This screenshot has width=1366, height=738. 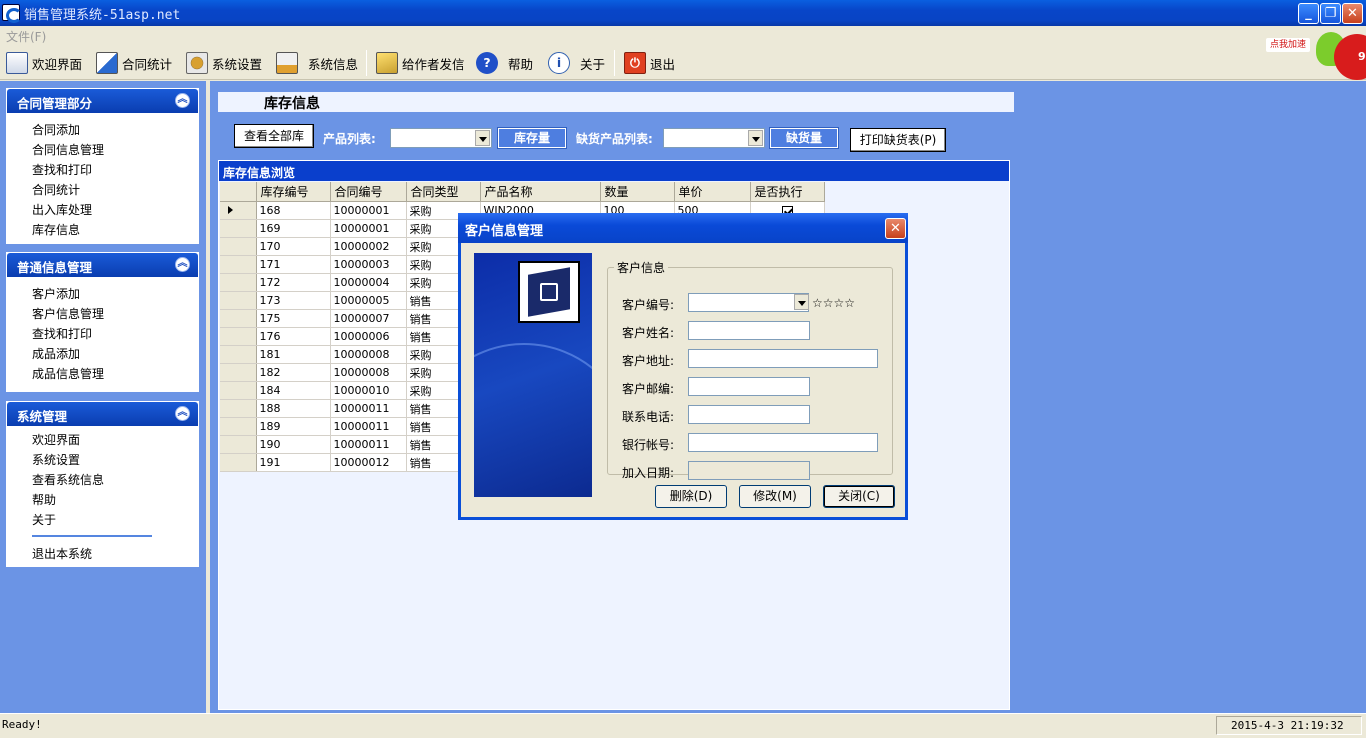 What do you see at coordinates (368, 462) in the screenshot?
I see `table-cell: 10000012` at bounding box center [368, 462].